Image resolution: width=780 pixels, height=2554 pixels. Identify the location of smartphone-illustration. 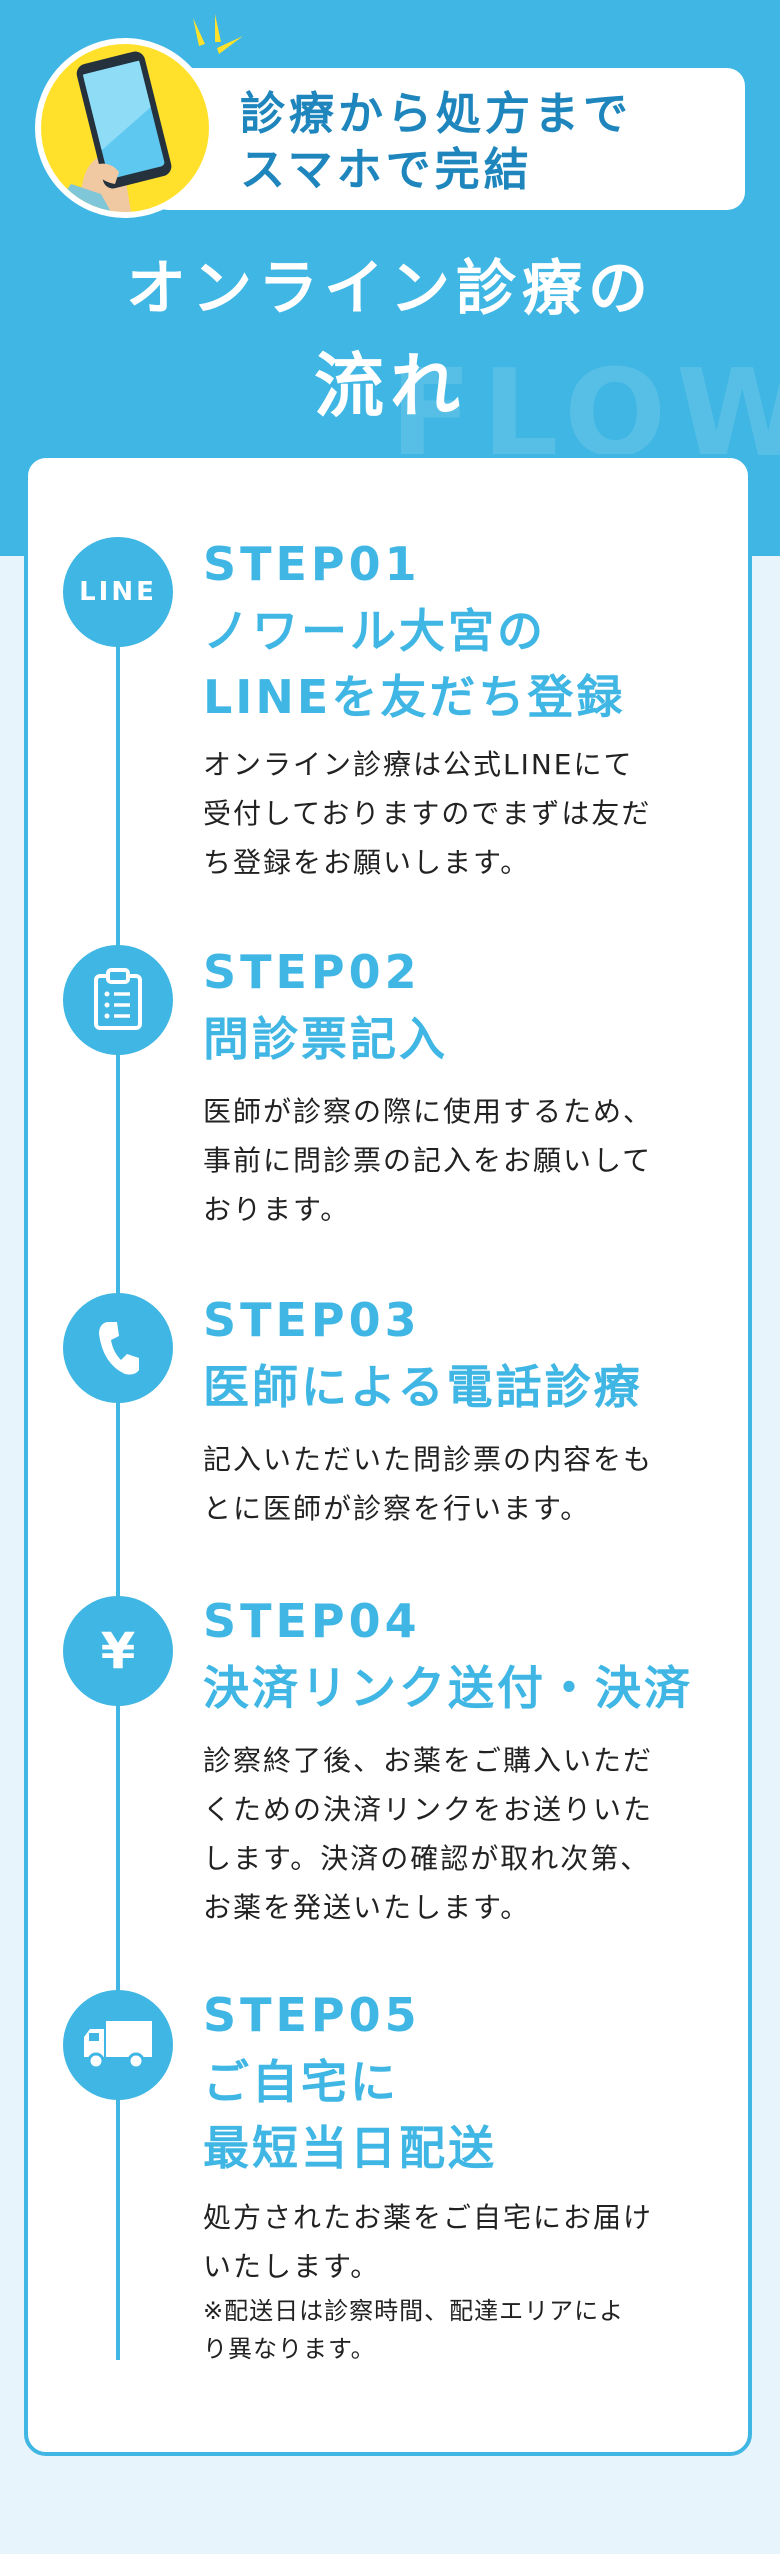
(125, 128).